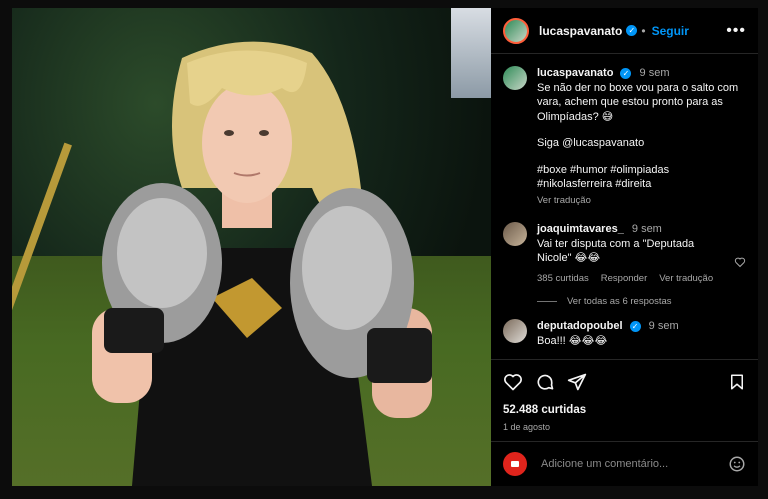 Image resolution: width=768 pixels, height=499 pixels. I want to click on comment-heart-icon, so click(740, 262).